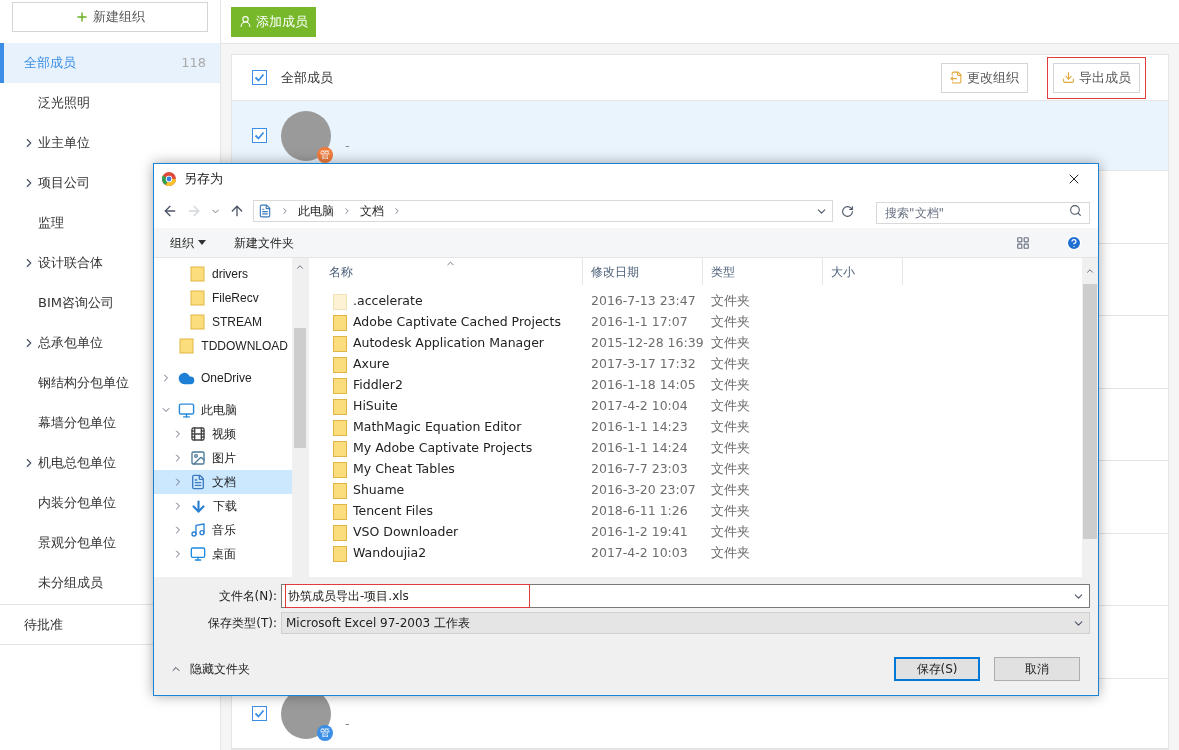 Image resolution: width=1179 pixels, height=750 pixels. What do you see at coordinates (643, 364) in the screenshot?
I see `modified-date: 2017-3-17 17:32` at bounding box center [643, 364].